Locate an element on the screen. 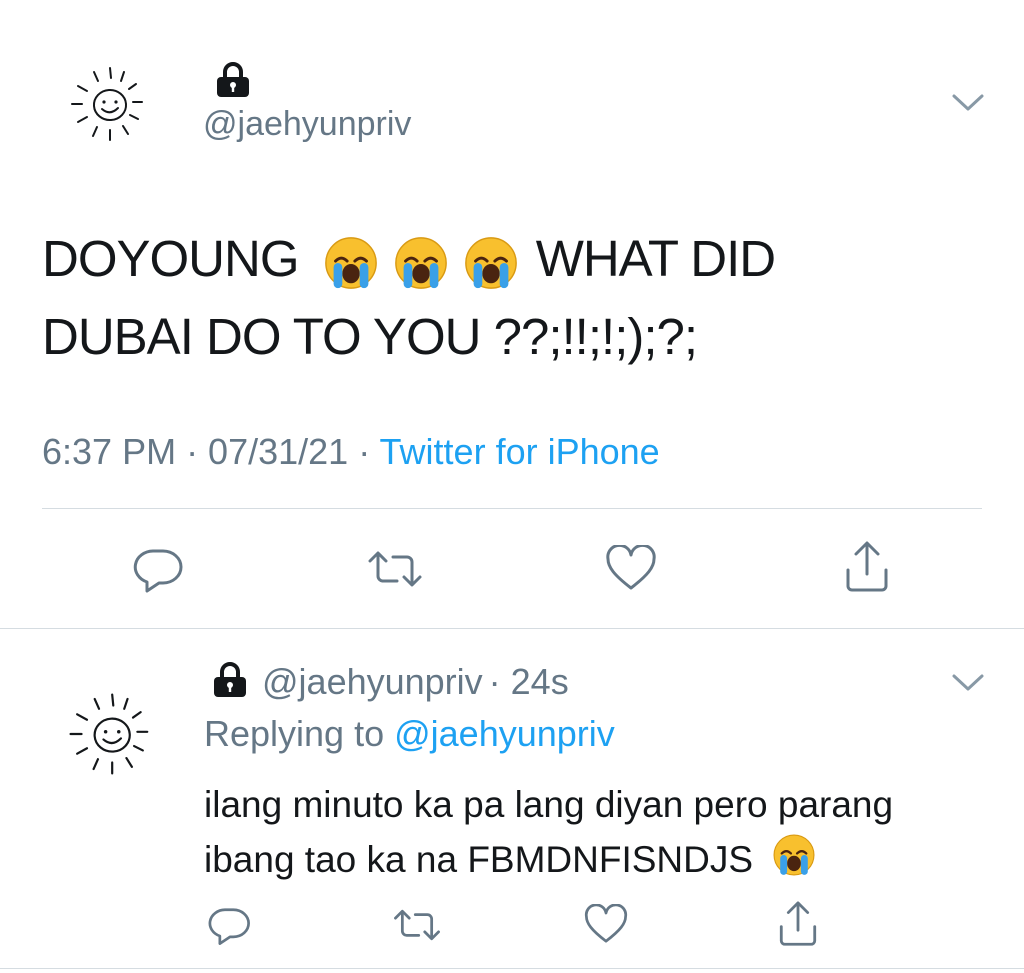 The width and height of the screenshot is (1024, 973). tweet-text-line-2: DUBAI DO TO YOU ??;!!;!;);?; is located at coordinates (370, 336).